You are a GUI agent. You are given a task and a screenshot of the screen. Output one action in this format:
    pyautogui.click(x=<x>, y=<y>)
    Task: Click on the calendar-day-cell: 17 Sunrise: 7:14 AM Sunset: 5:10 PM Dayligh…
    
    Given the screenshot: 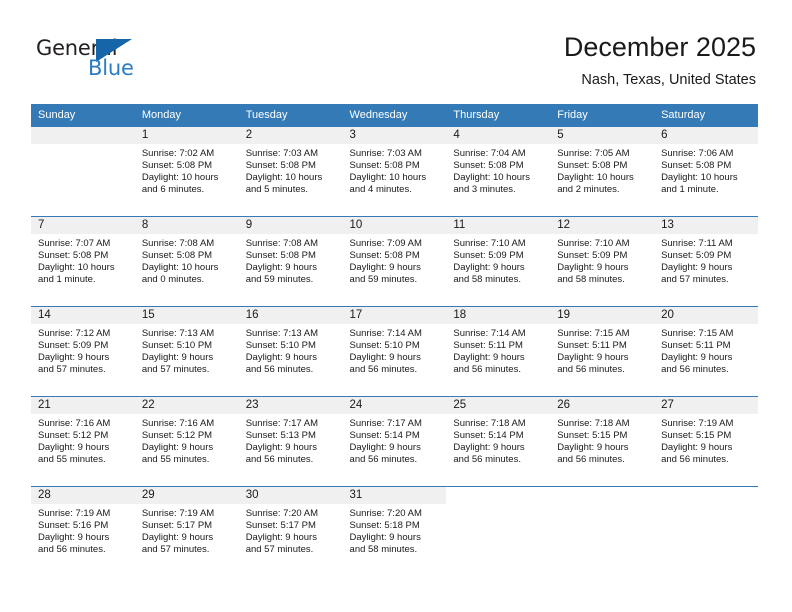 What is the action you would take?
    pyautogui.click(x=394, y=351)
    